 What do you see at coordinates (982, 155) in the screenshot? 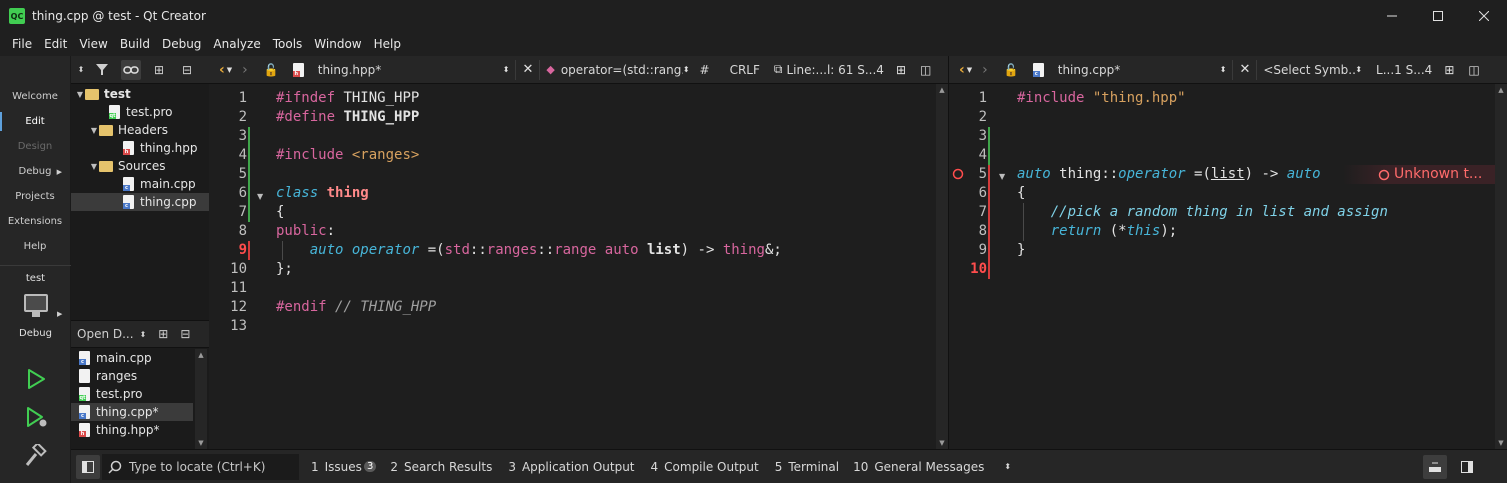
I see `line-number: 4` at bounding box center [982, 155].